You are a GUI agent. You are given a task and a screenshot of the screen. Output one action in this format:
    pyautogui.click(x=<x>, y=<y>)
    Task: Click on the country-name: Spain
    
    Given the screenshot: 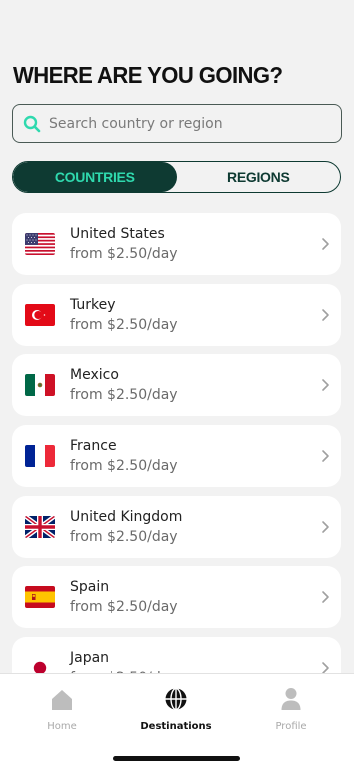 What is the action you would take?
    pyautogui.click(x=90, y=587)
    